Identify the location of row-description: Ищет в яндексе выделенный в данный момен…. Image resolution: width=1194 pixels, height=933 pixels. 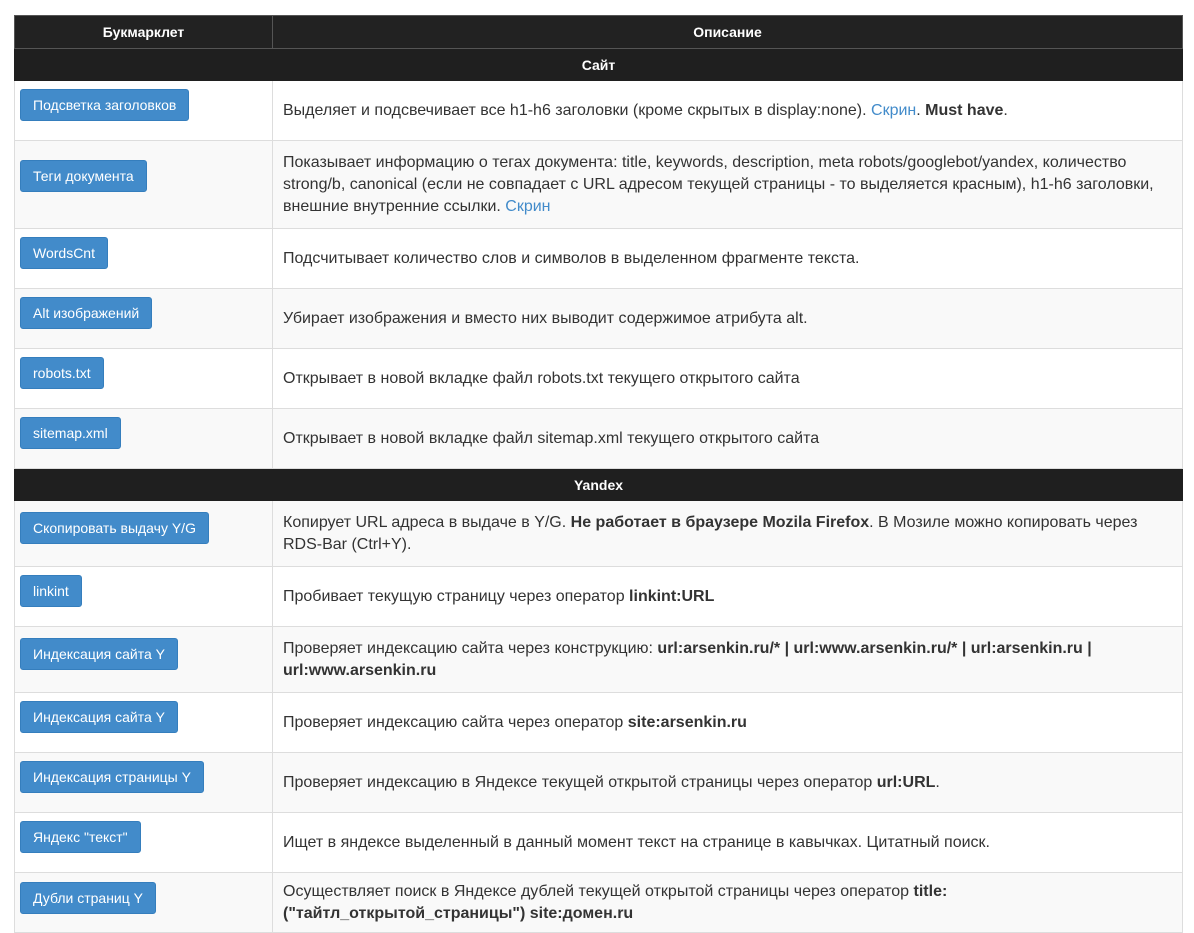
(727, 842).